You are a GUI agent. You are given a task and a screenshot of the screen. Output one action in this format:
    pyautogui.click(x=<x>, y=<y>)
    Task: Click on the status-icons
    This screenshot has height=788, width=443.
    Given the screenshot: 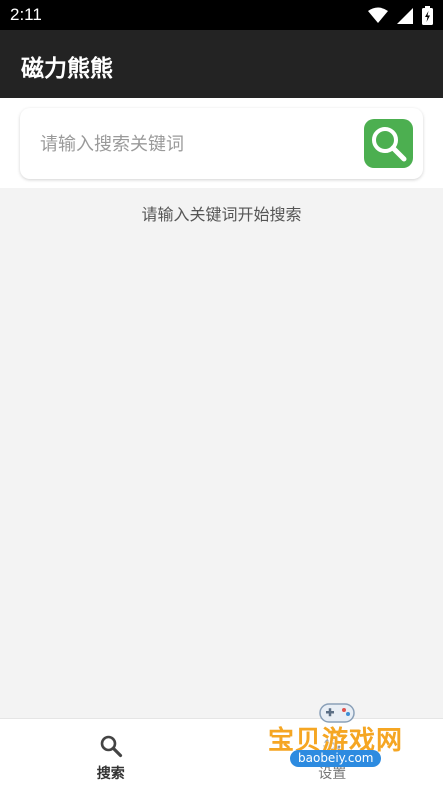 What is the action you would take?
    pyautogui.click(x=400, y=15)
    